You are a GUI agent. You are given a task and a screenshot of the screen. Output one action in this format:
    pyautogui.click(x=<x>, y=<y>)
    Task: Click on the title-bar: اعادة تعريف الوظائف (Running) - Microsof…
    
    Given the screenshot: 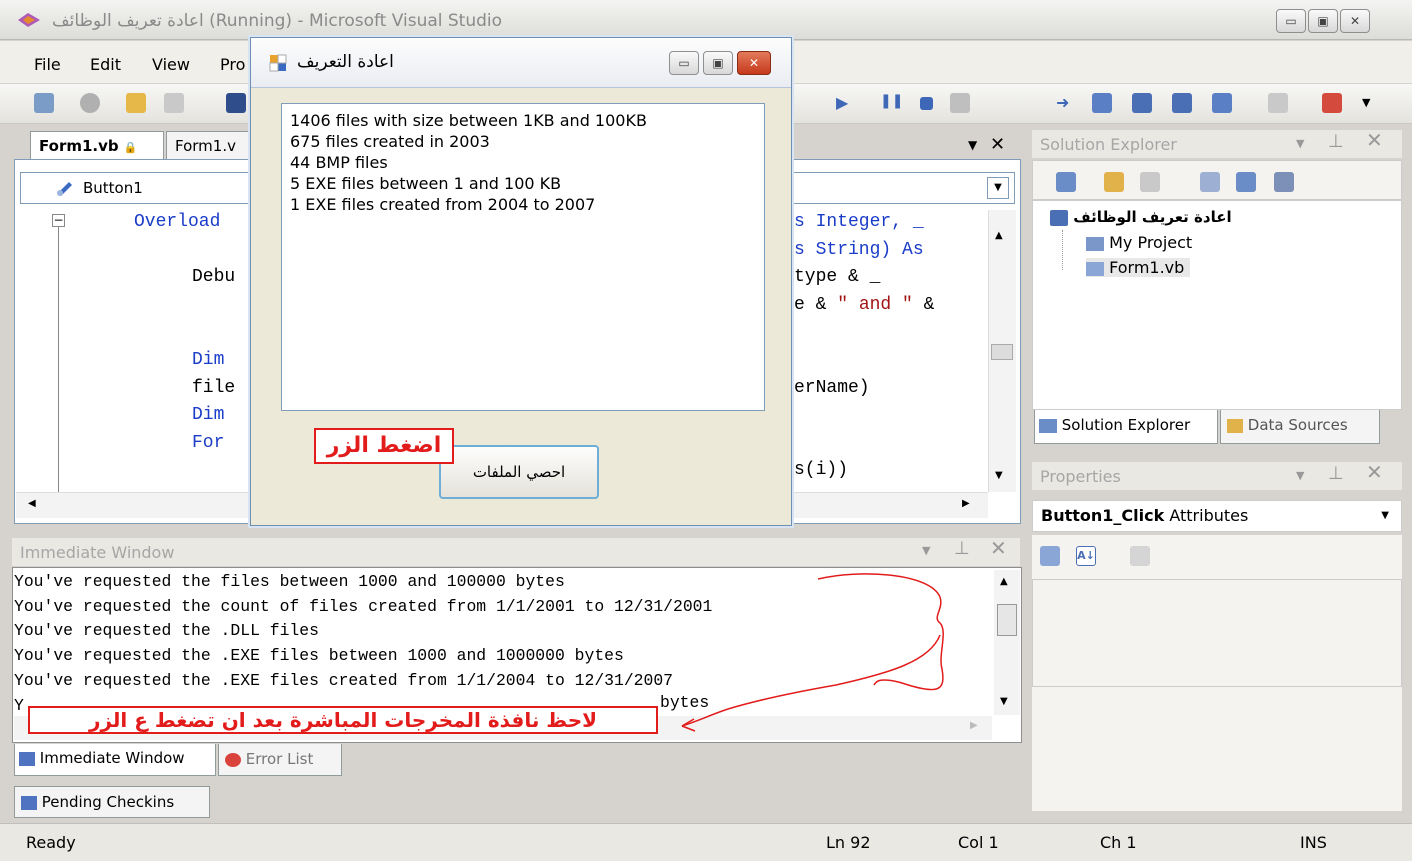 What is the action you would take?
    pyautogui.click(x=706, y=20)
    